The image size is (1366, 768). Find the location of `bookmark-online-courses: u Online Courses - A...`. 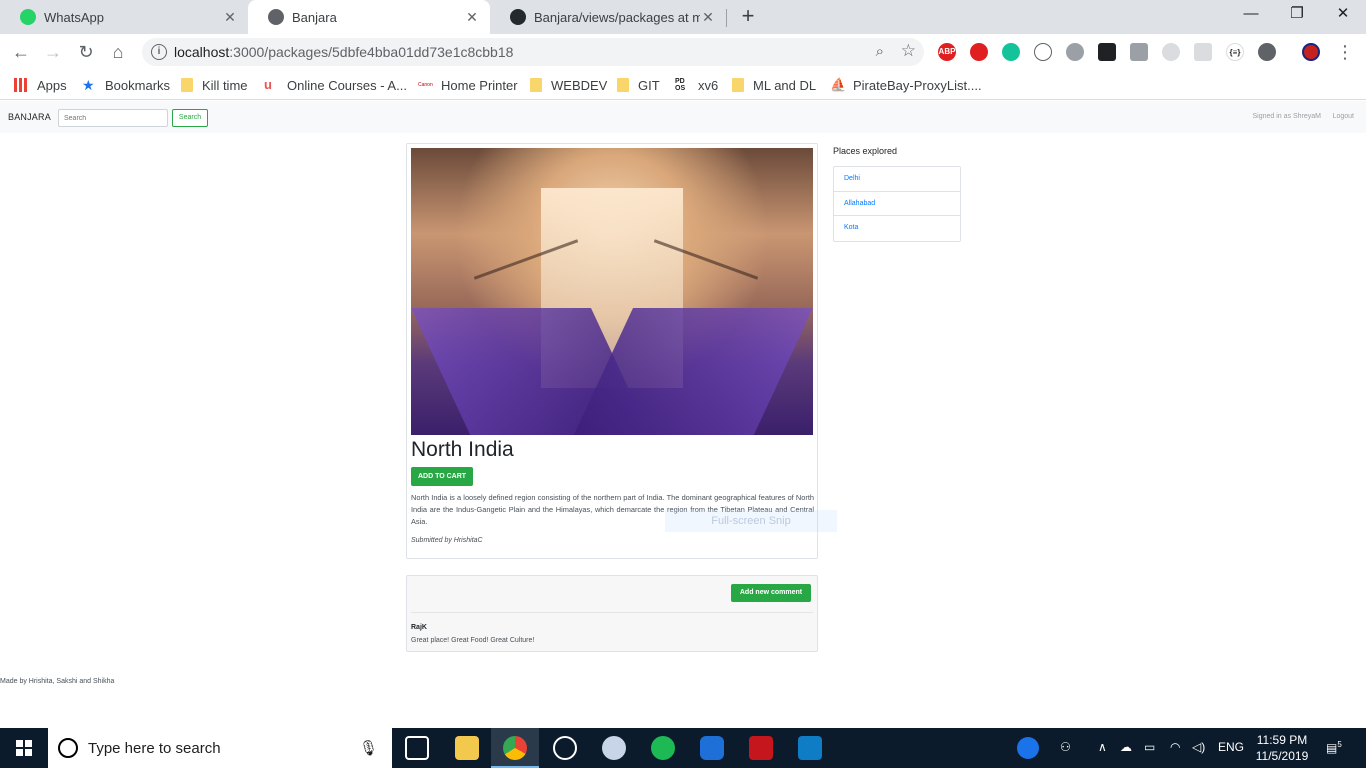

bookmark-online-courses: u Online Courses - A... is located at coordinates (335, 85).